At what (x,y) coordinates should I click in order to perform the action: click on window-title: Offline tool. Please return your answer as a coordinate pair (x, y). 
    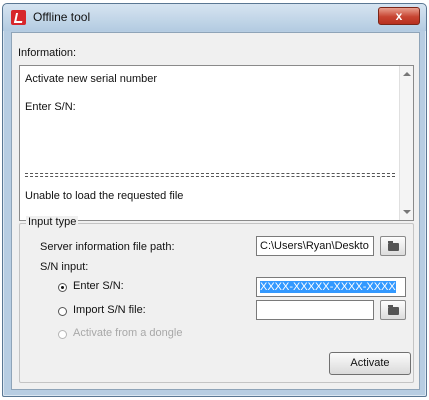
    Looking at the image, I should click on (62, 17).